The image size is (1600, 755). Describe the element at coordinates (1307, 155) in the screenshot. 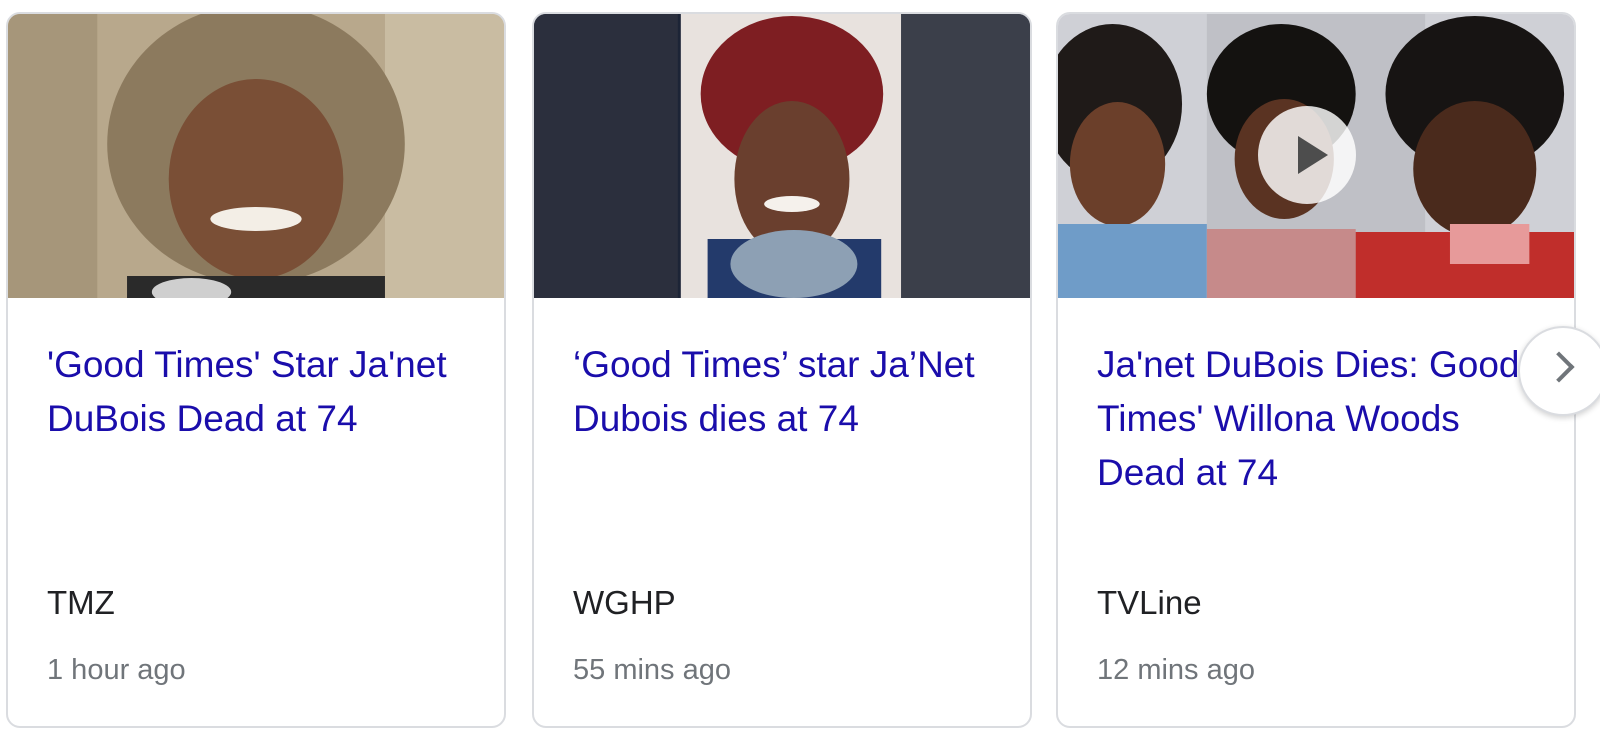

I see `play-icon` at that location.